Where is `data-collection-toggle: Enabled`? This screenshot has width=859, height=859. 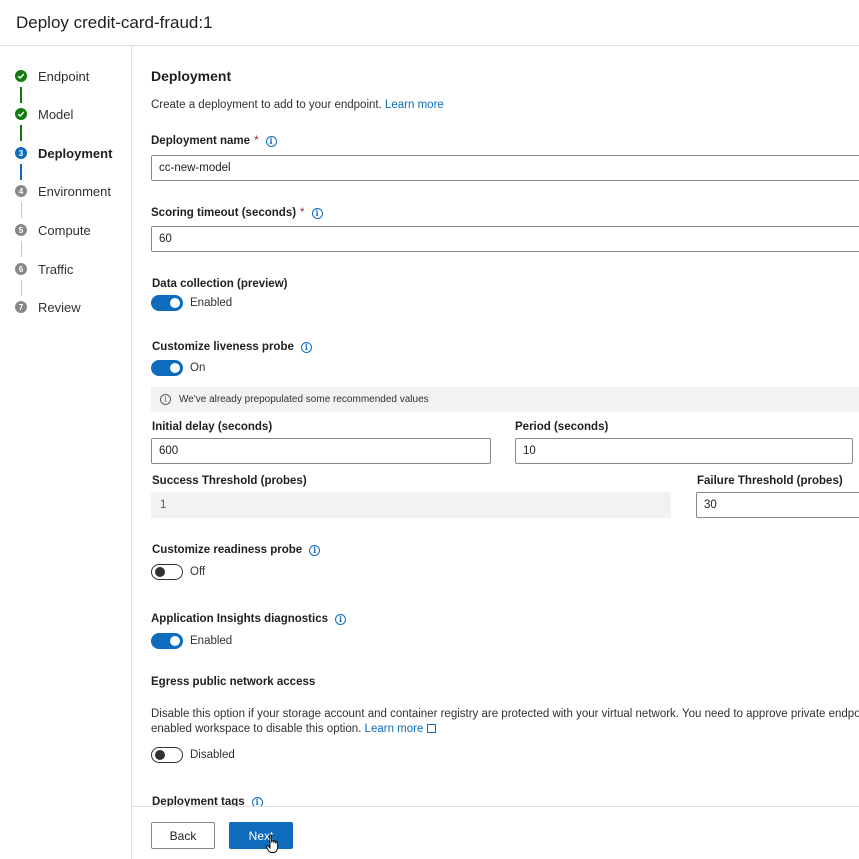
data-collection-toggle: Enabled is located at coordinates (191, 303).